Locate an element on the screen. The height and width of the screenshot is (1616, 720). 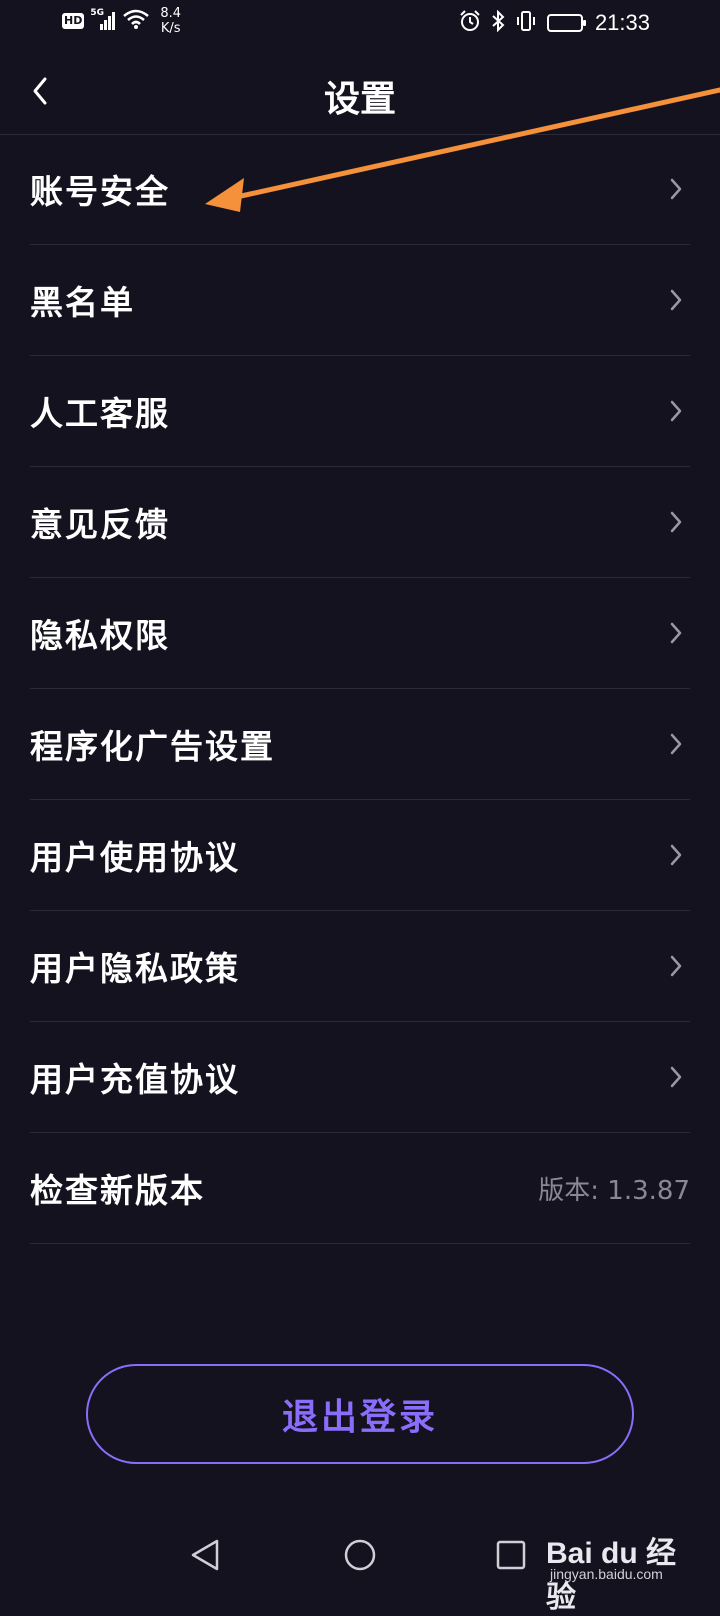
menu-item-user-agreement: 用户使用协议 is located at coordinates (360, 855).